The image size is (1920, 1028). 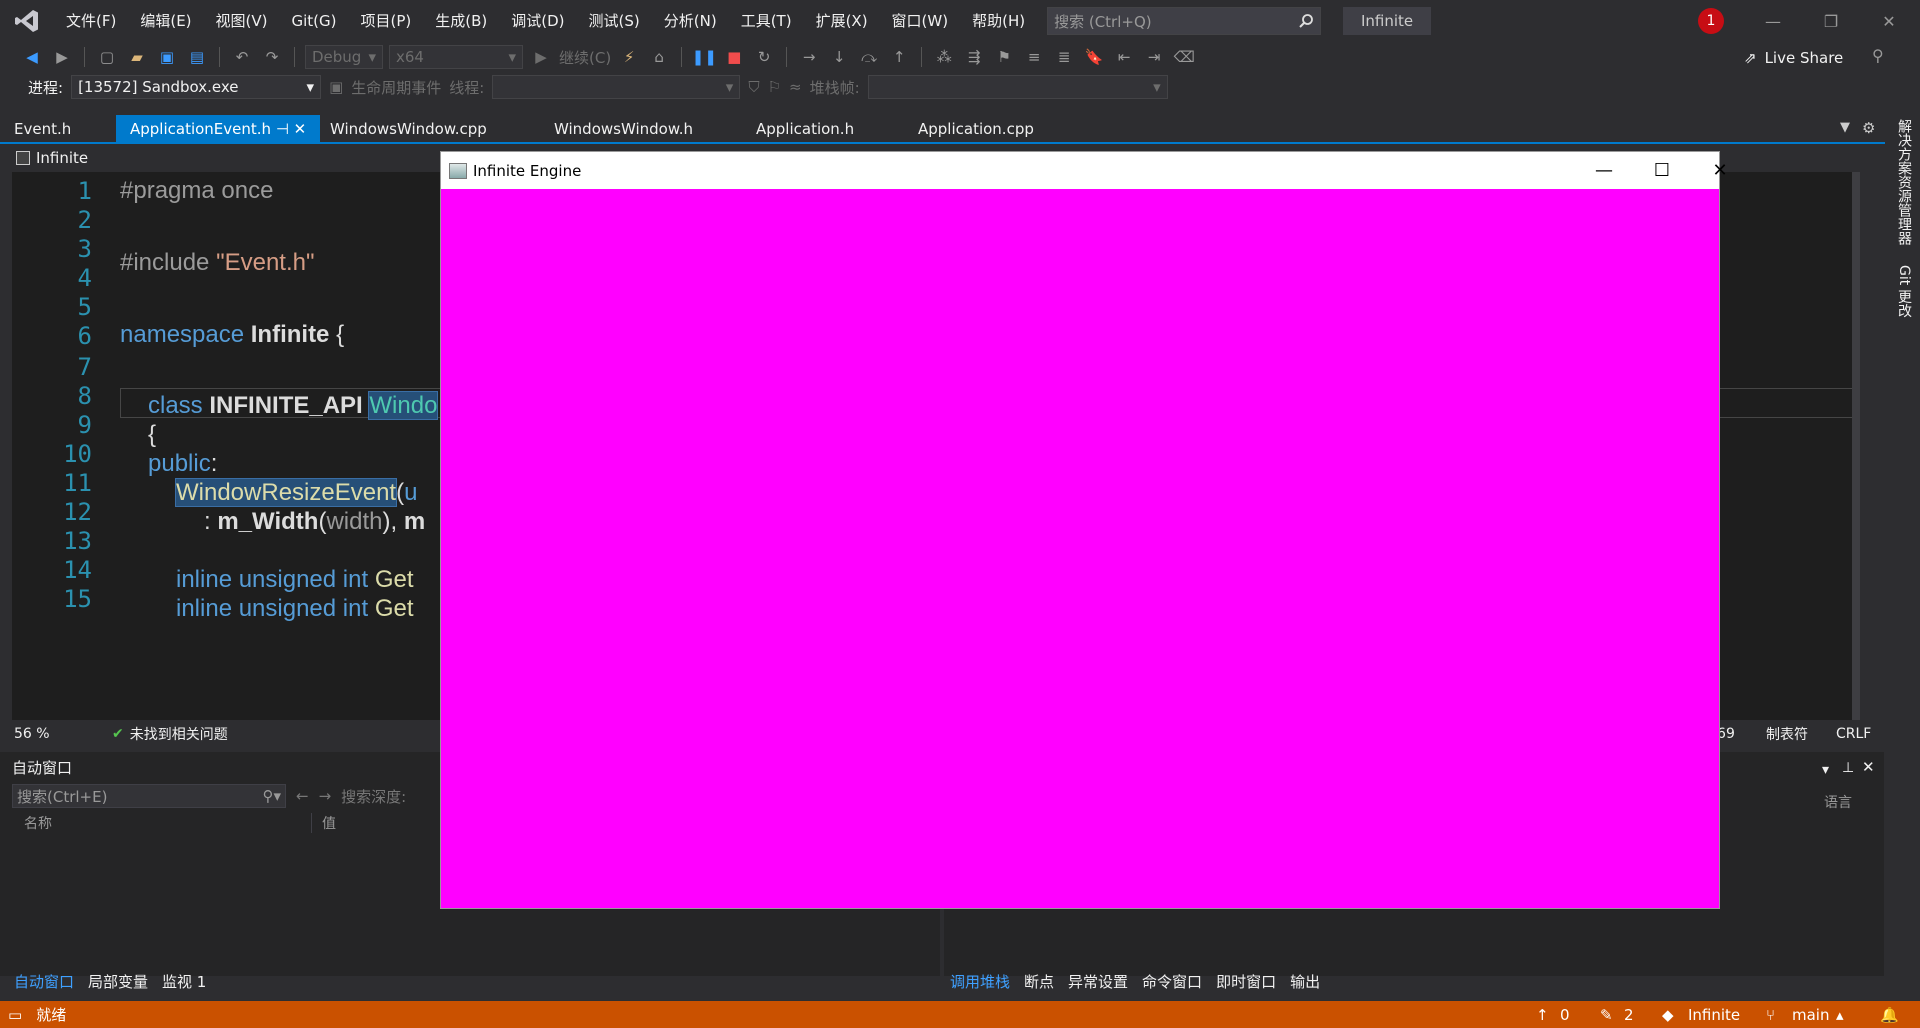 What do you see at coordinates (1184, 21) in the screenshot?
I see `search-input: 搜索 (Ctrl+Q)` at bounding box center [1184, 21].